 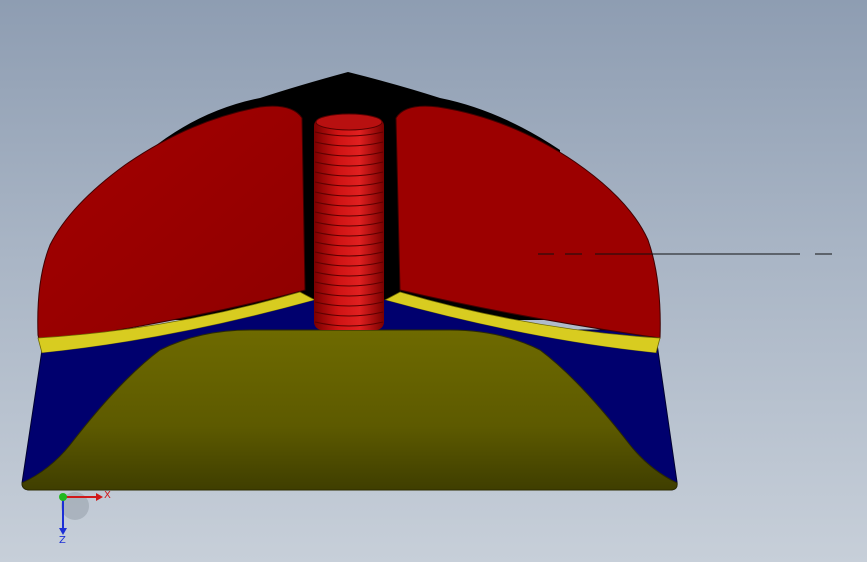 What do you see at coordinates (107, 495) in the screenshot?
I see `x-axis-label: X` at bounding box center [107, 495].